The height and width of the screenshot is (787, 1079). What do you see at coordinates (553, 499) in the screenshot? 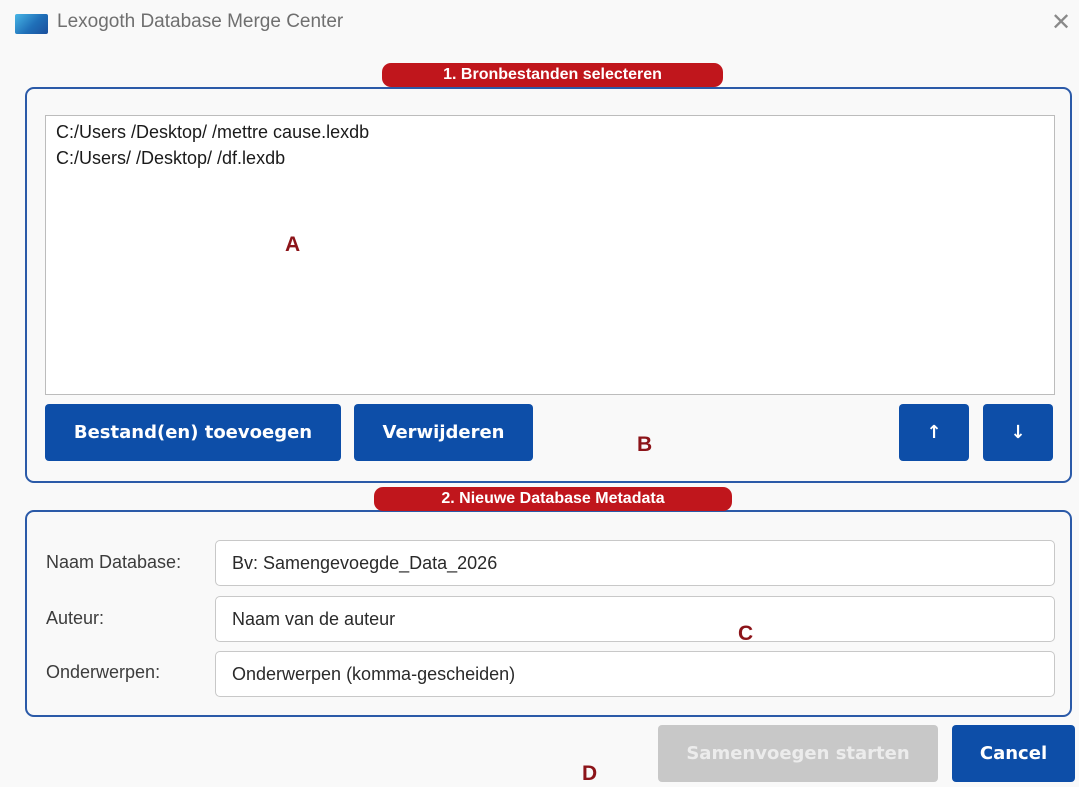
I see `metadata-legend: 2. Nieuwe Database Metadata` at bounding box center [553, 499].